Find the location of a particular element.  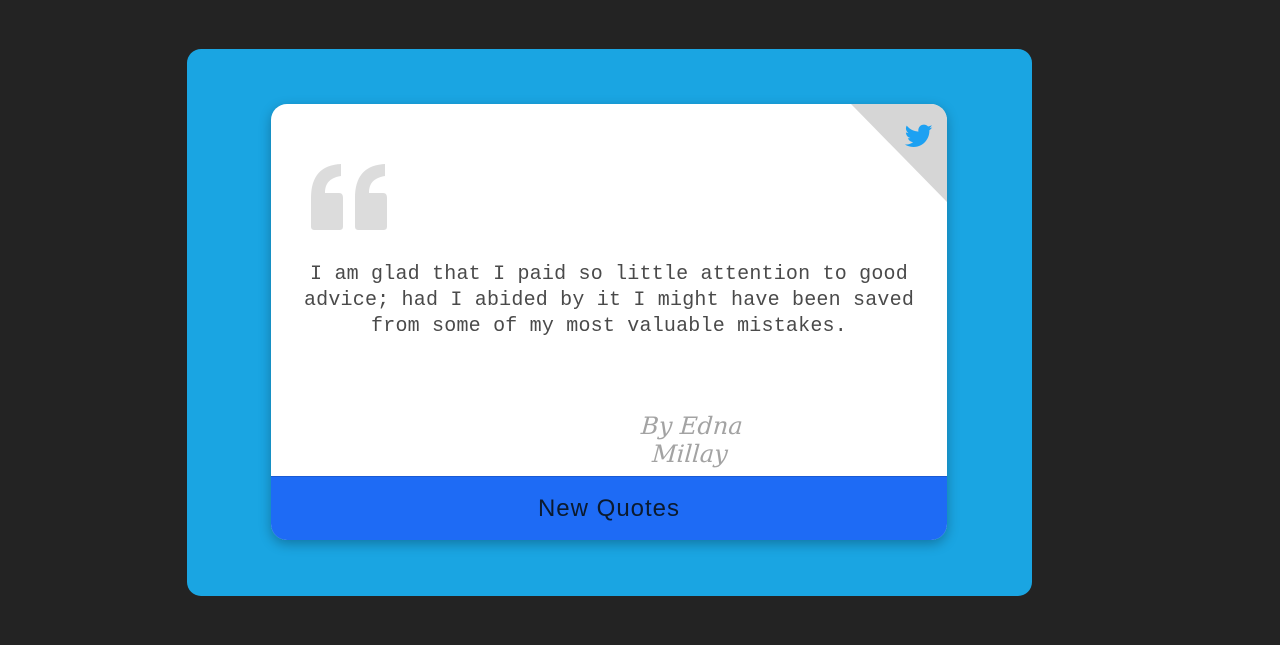

quote-mark-icon is located at coordinates (349, 197).